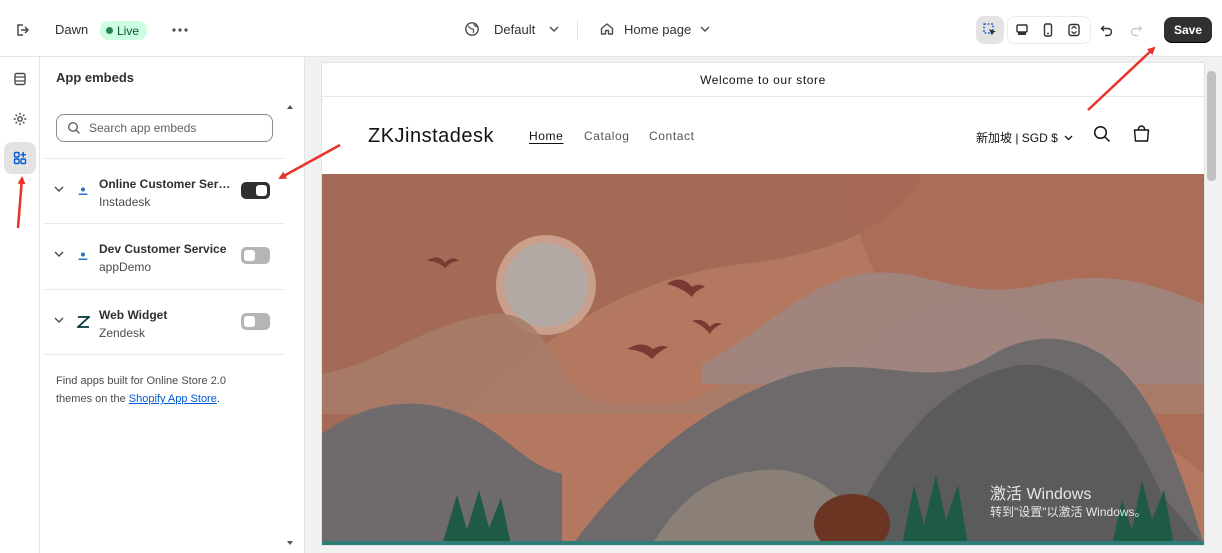  I want to click on embed-name: Web Widget, so click(133, 315).